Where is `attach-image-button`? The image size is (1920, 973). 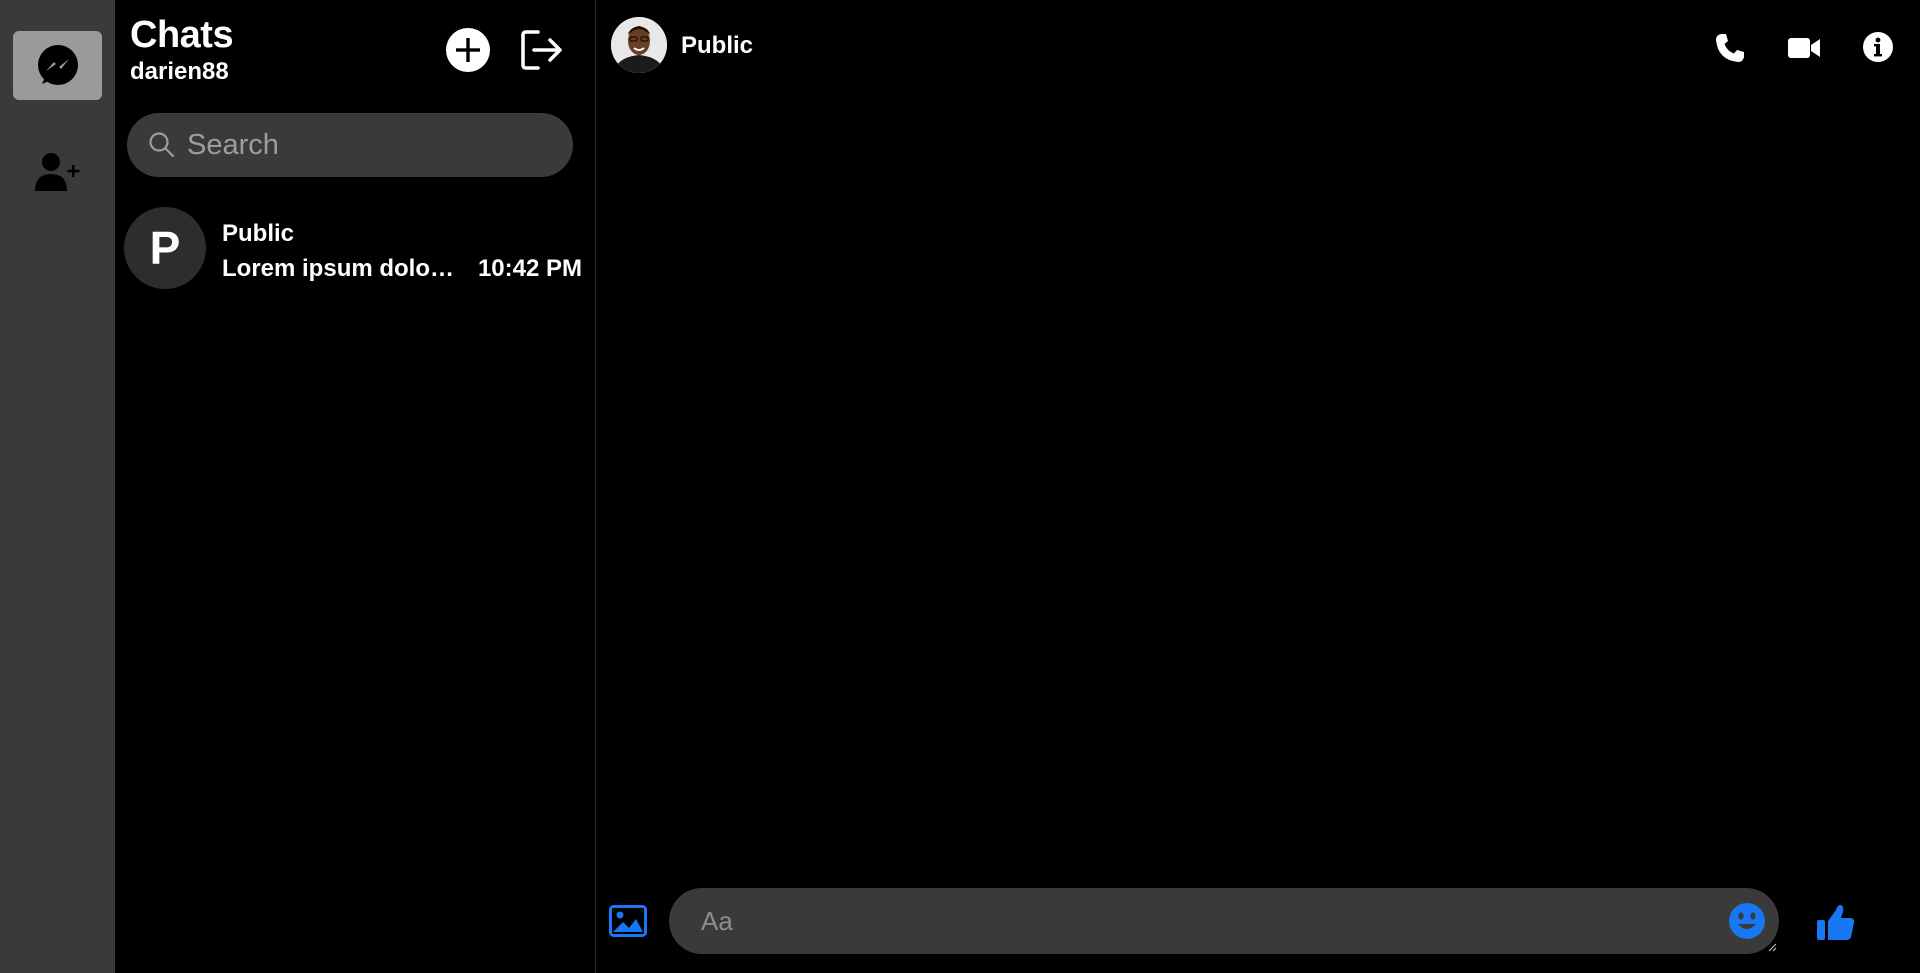
attach-image-button is located at coordinates (628, 921).